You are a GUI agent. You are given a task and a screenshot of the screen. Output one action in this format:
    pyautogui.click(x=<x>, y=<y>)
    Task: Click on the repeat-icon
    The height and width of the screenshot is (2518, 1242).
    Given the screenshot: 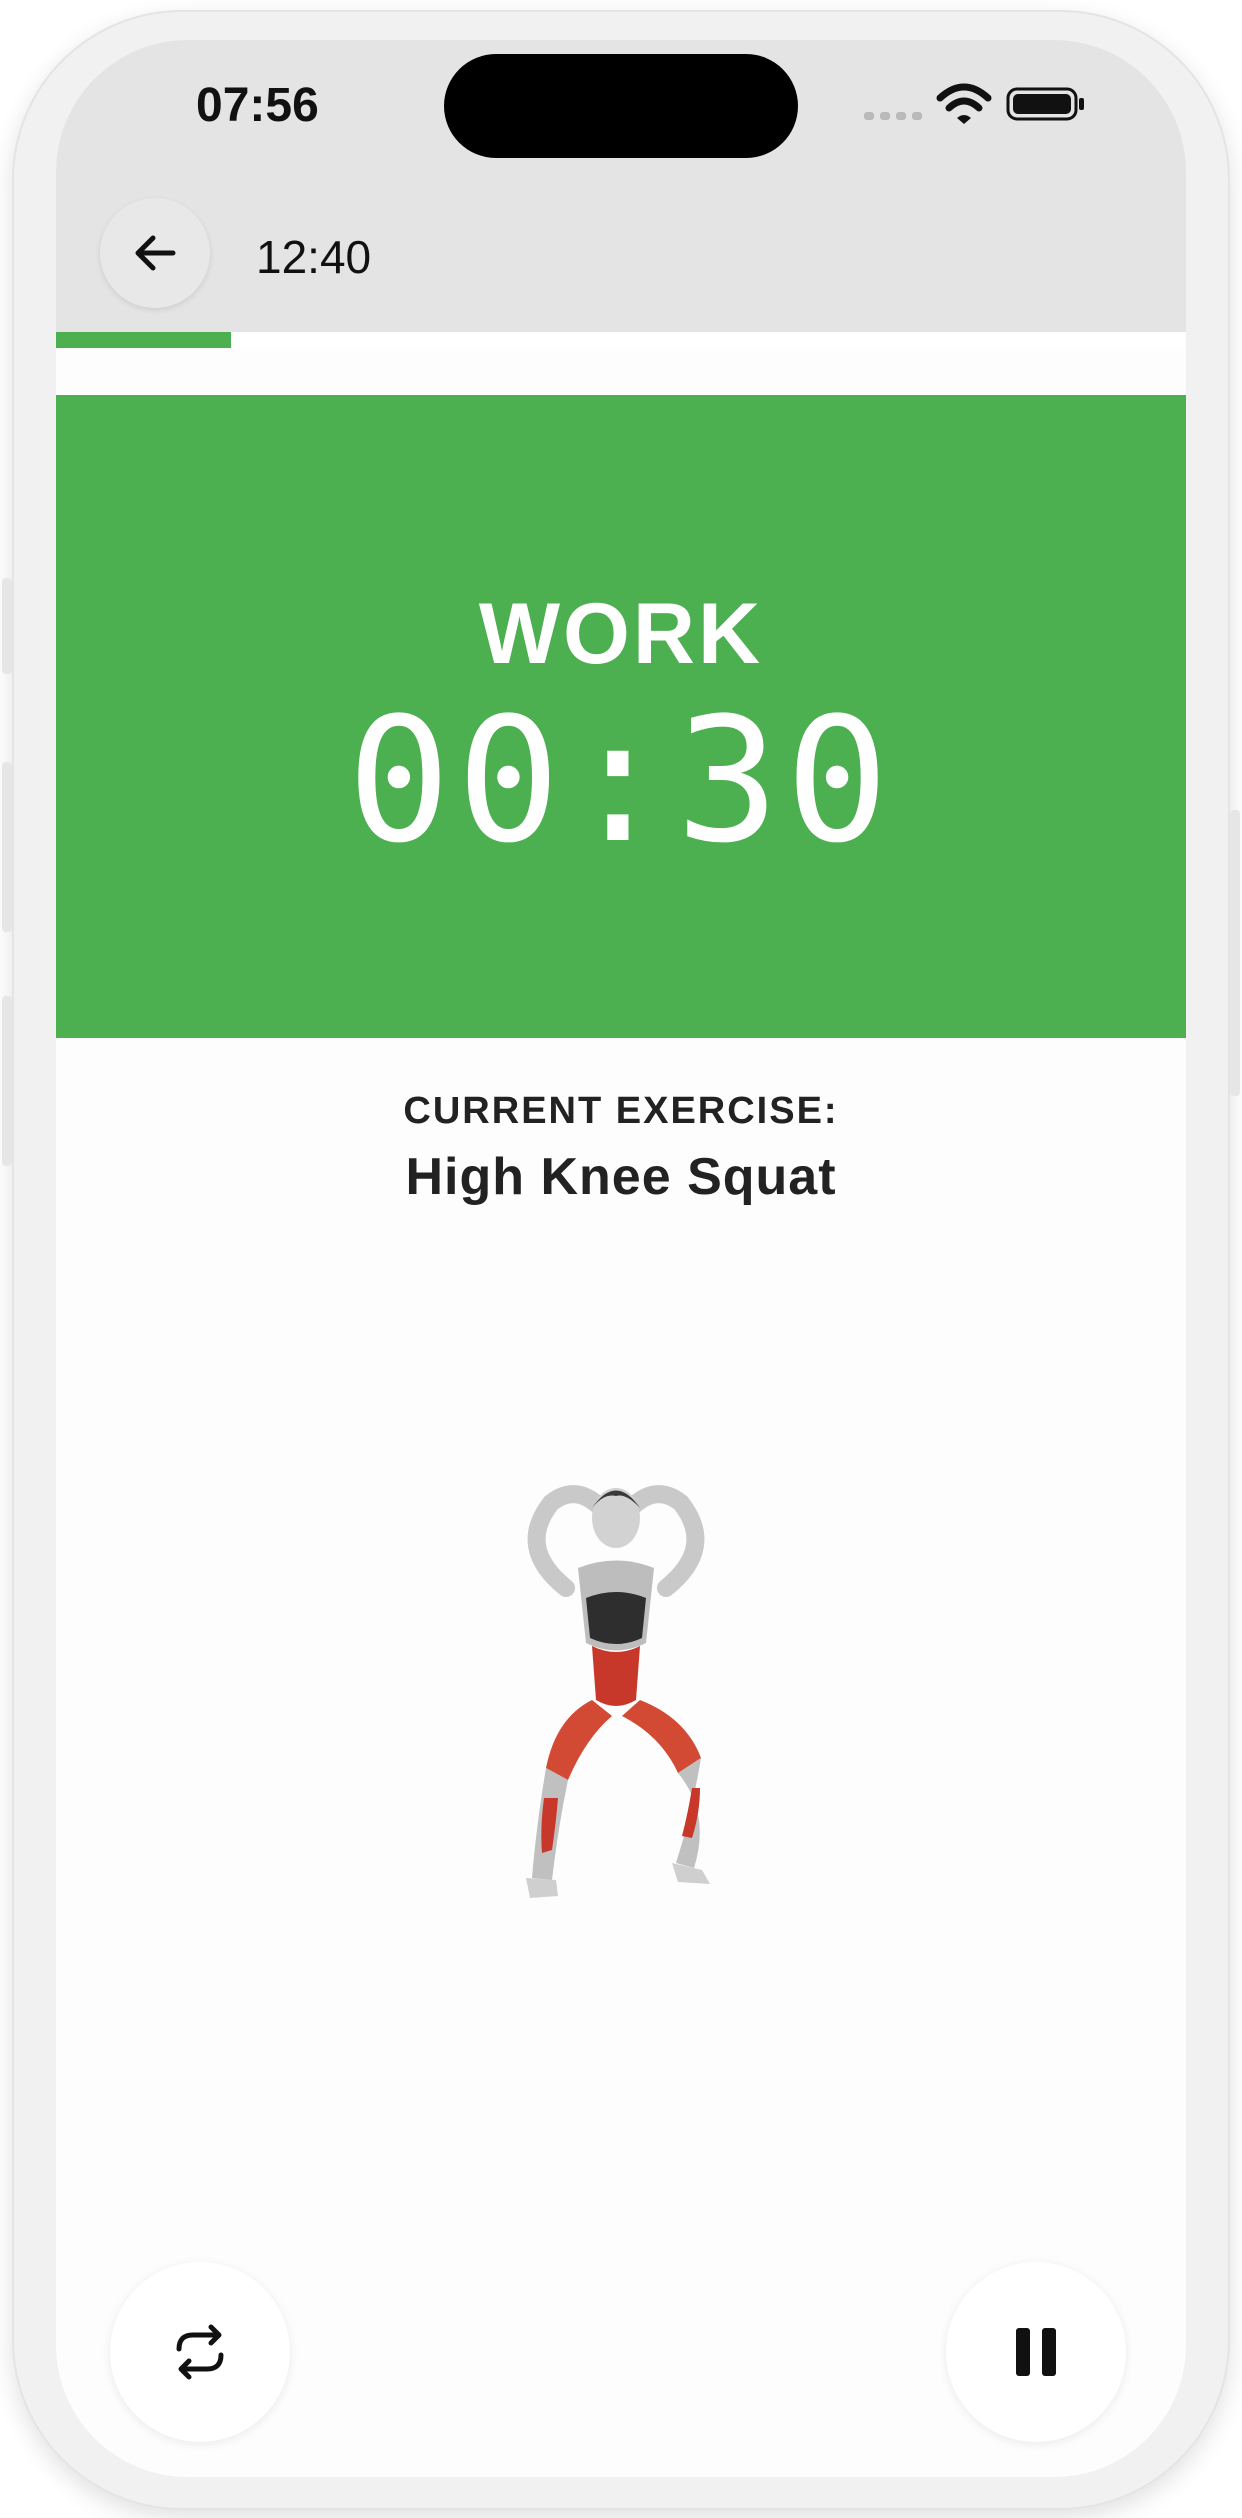 What is the action you would take?
    pyautogui.click(x=200, y=2352)
    